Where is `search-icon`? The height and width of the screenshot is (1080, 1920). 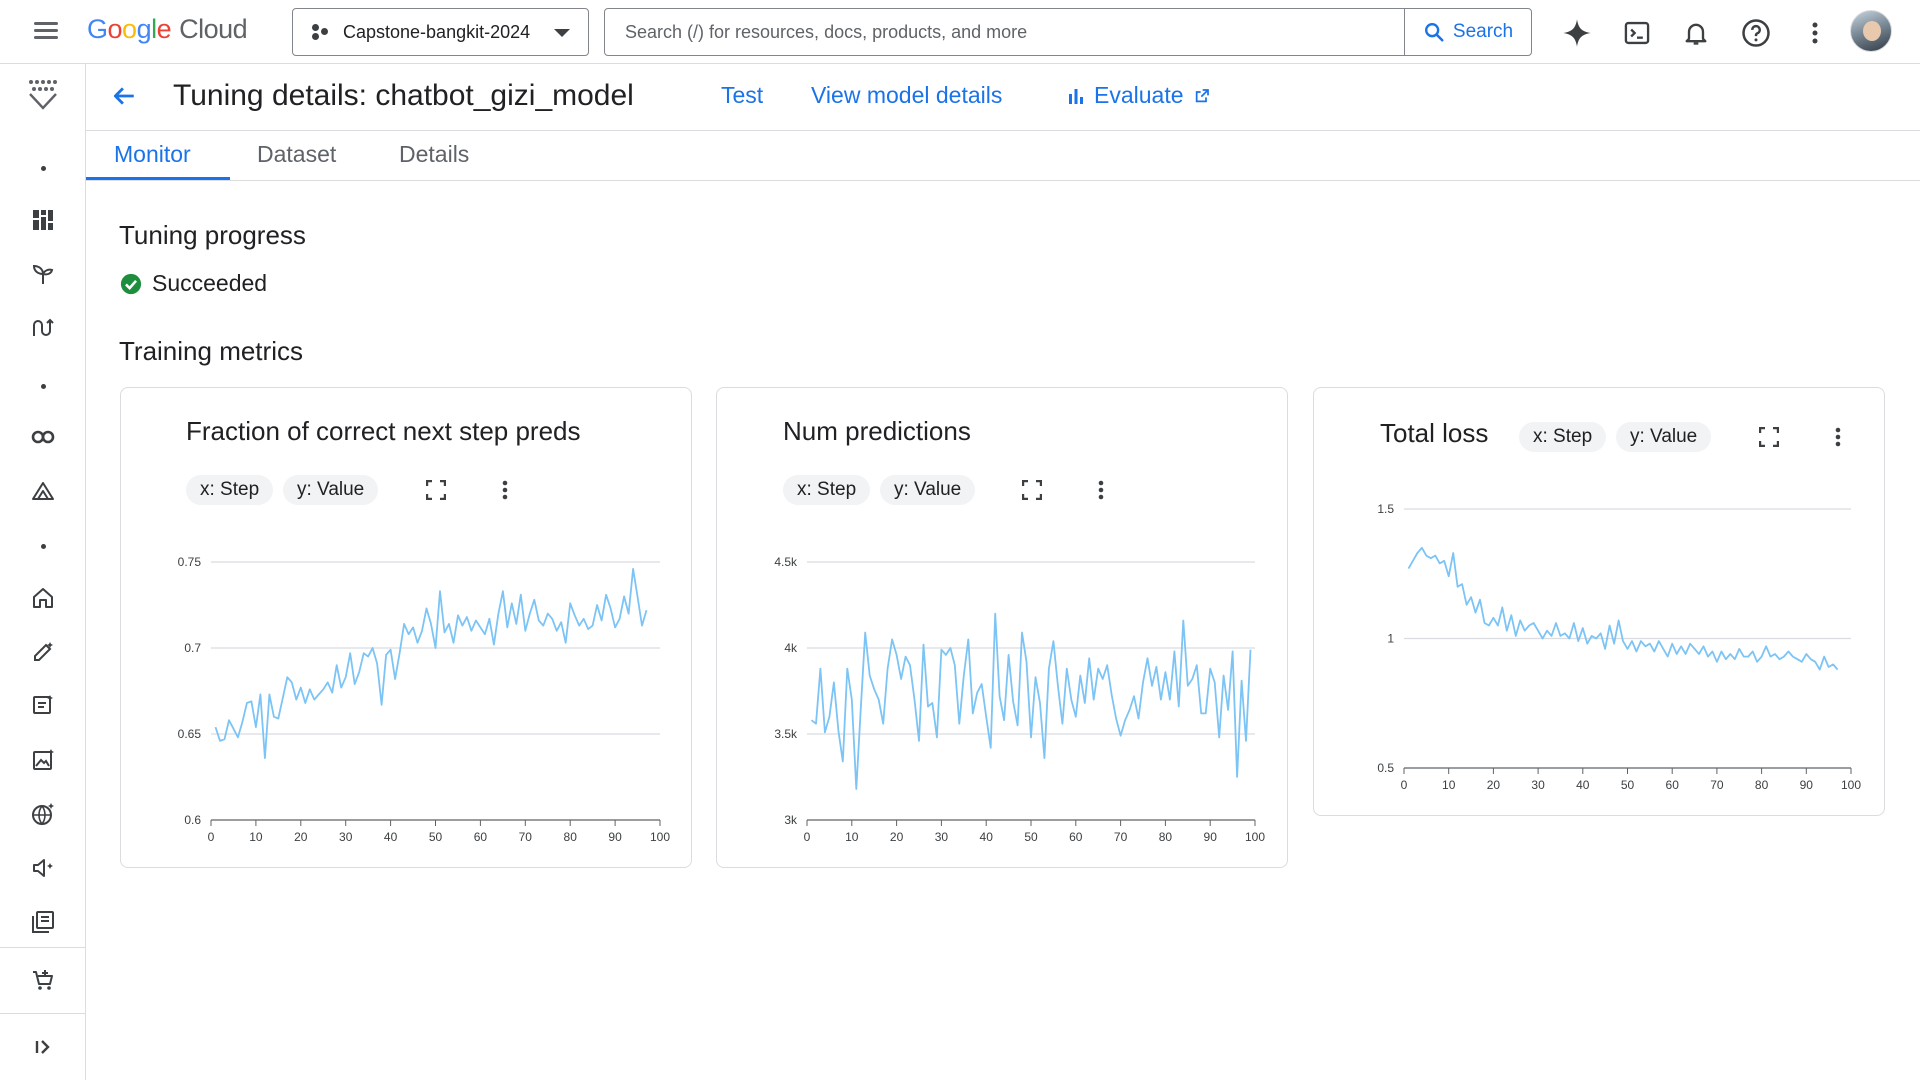 search-icon is located at coordinates (1434, 32).